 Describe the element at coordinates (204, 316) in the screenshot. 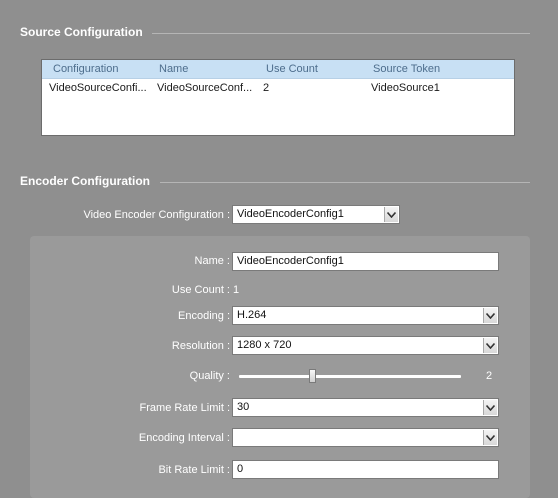

I see `encoding-label: Encoding :` at that location.